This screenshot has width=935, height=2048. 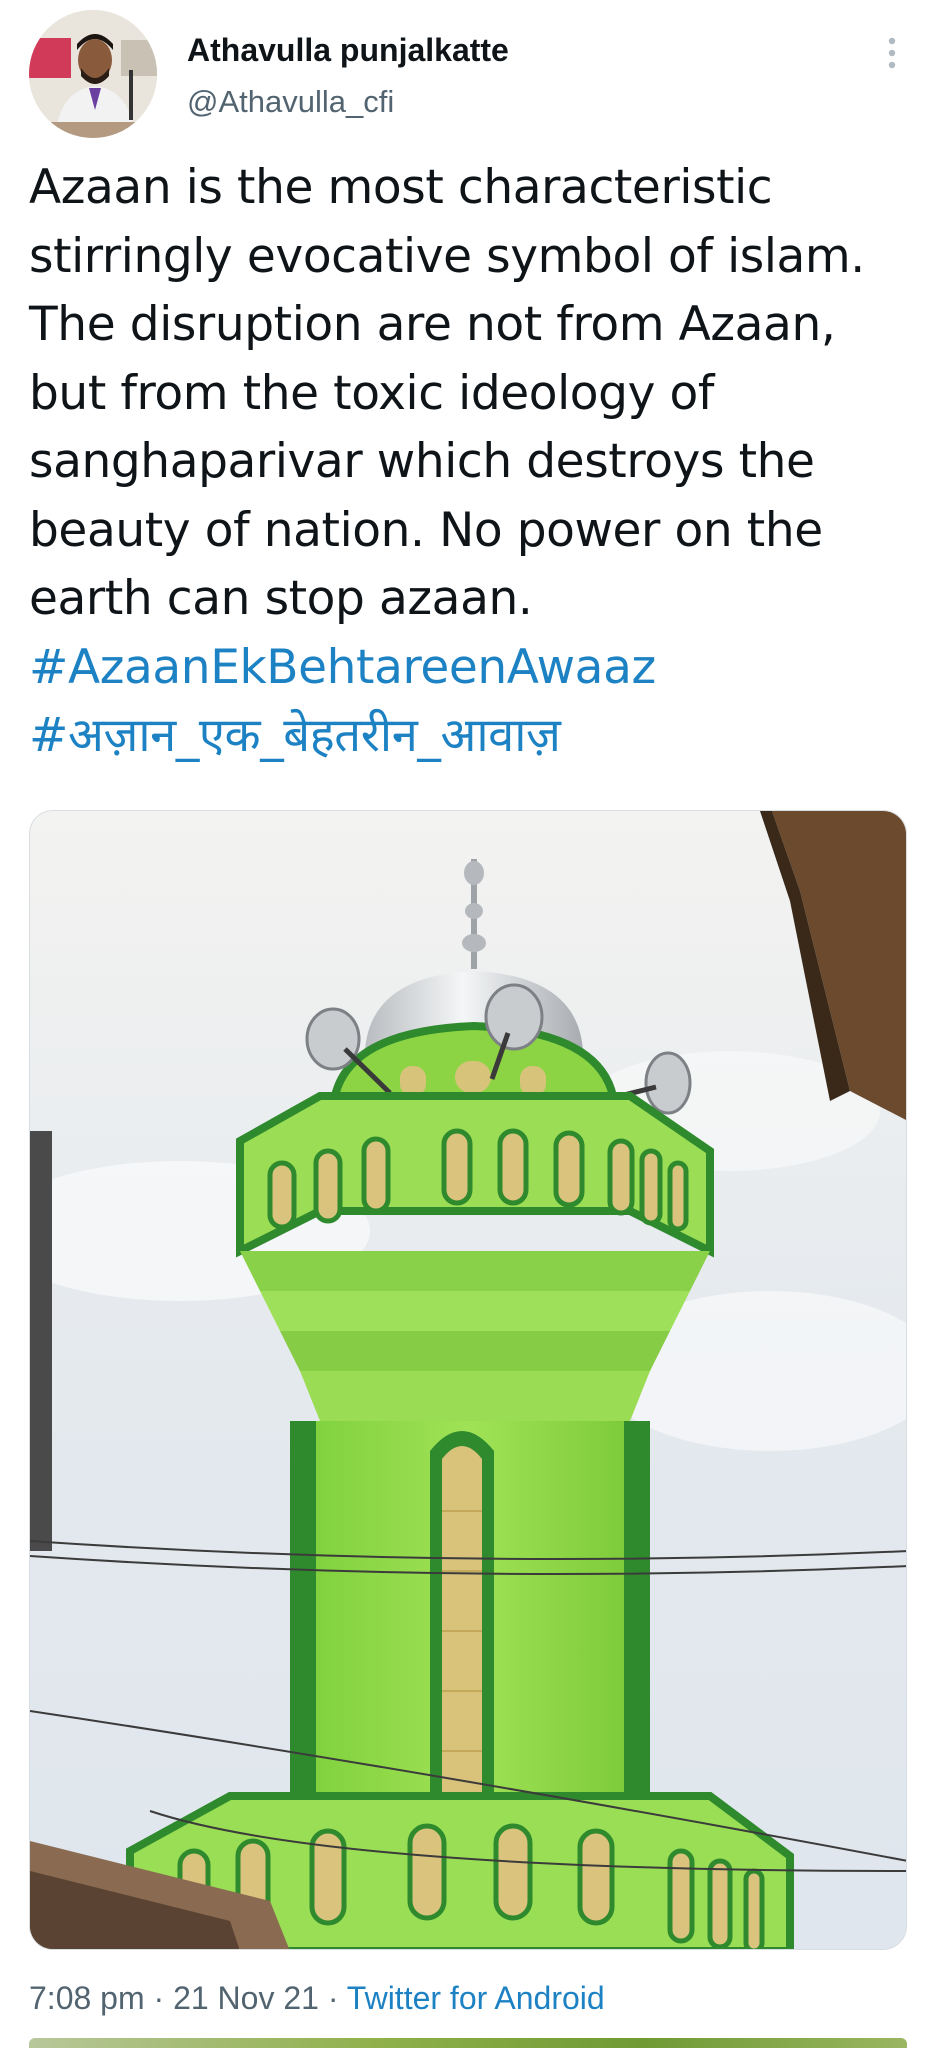 What do you see at coordinates (281, 598) in the screenshot?
I see `tweet-text-line: earth can stop azaan.` at bounding box center [281, 598].